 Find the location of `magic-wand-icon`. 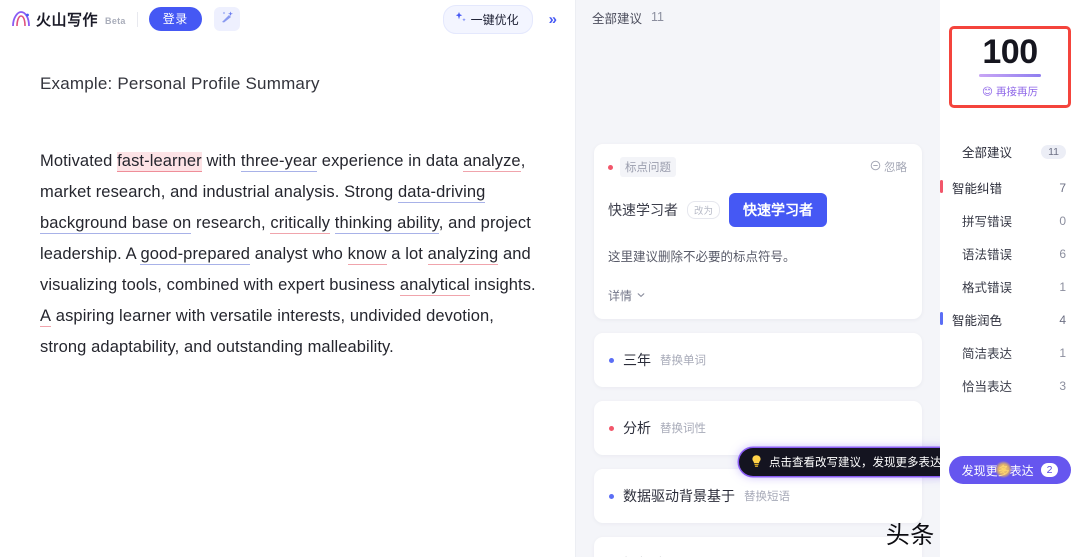

magic-wand-icon is located at coordinates (227, 19).